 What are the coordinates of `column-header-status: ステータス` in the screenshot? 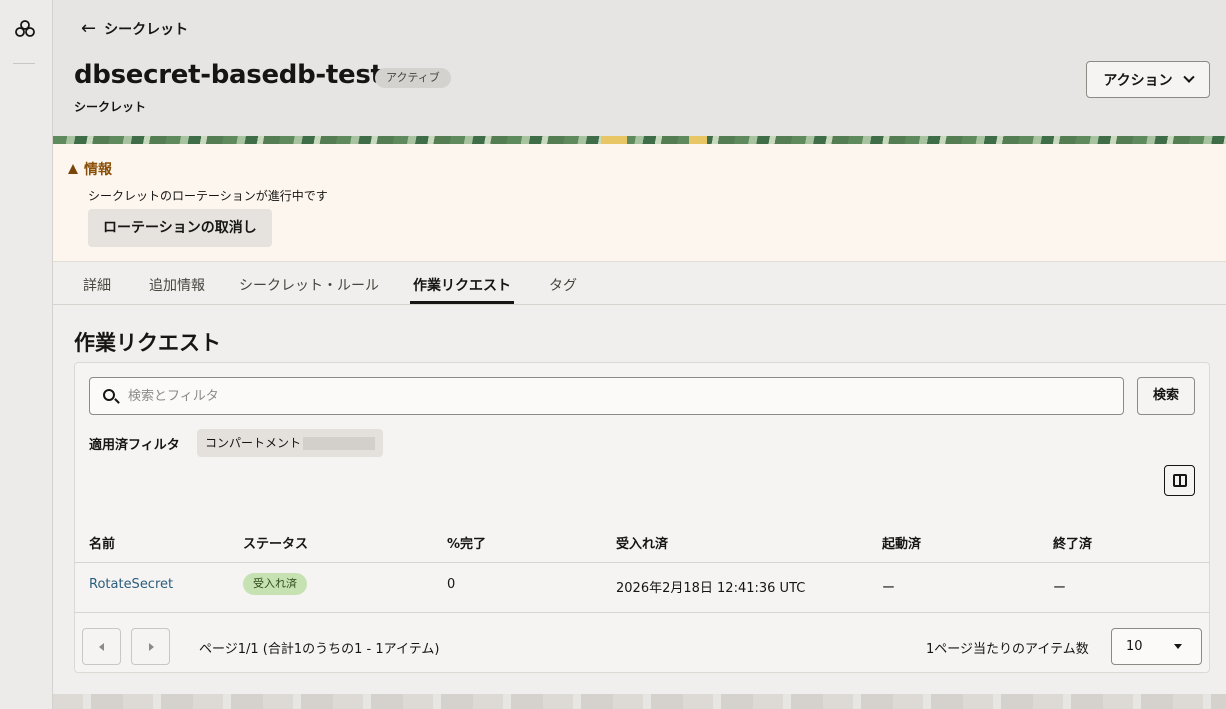 It's located at (275, 542).